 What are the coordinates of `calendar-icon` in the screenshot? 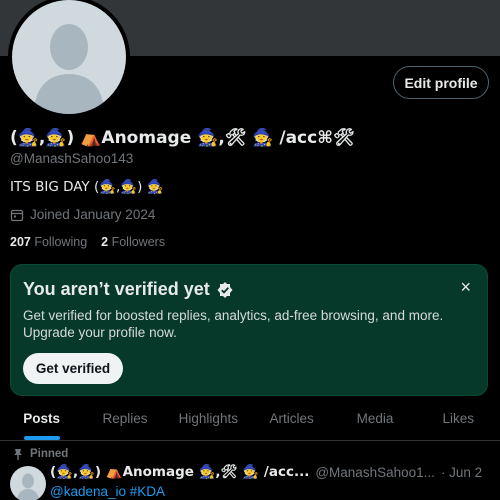 It's located at (17, 215).